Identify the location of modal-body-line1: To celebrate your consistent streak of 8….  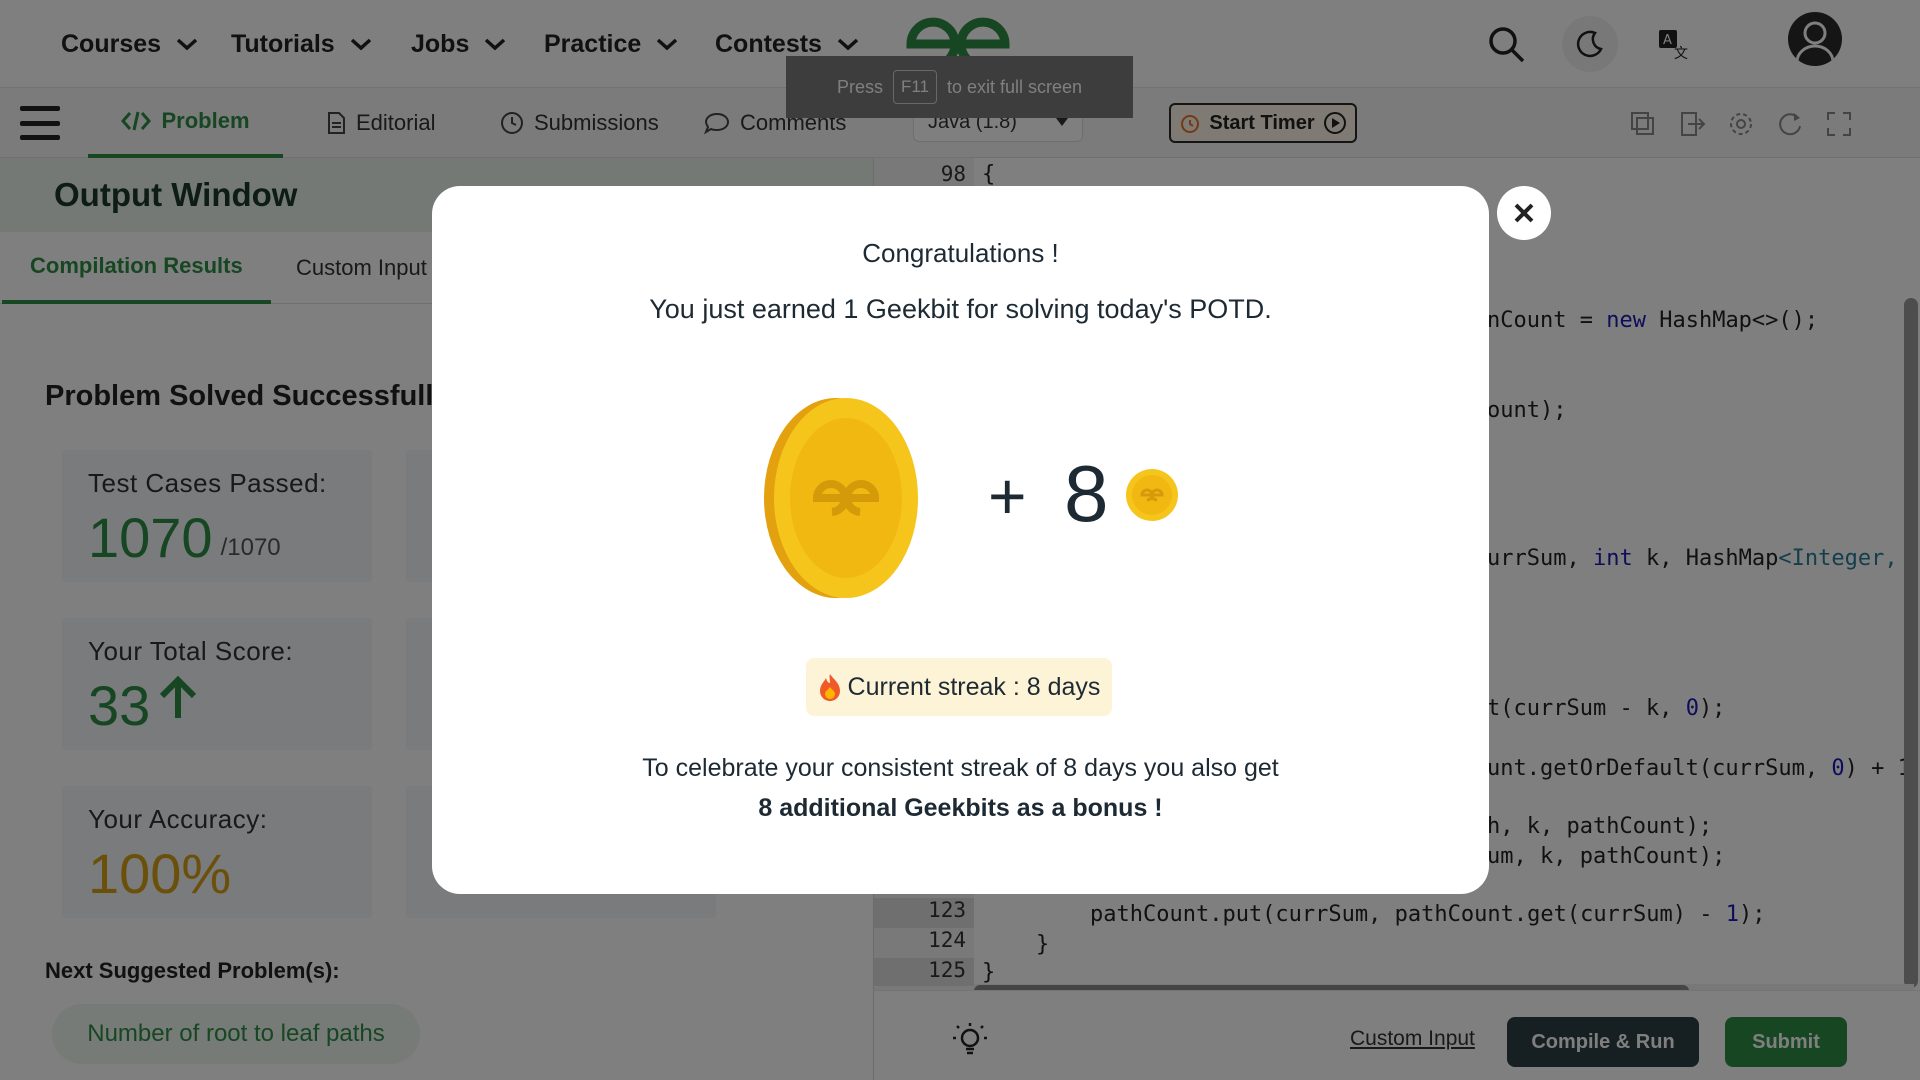
(960, 768).